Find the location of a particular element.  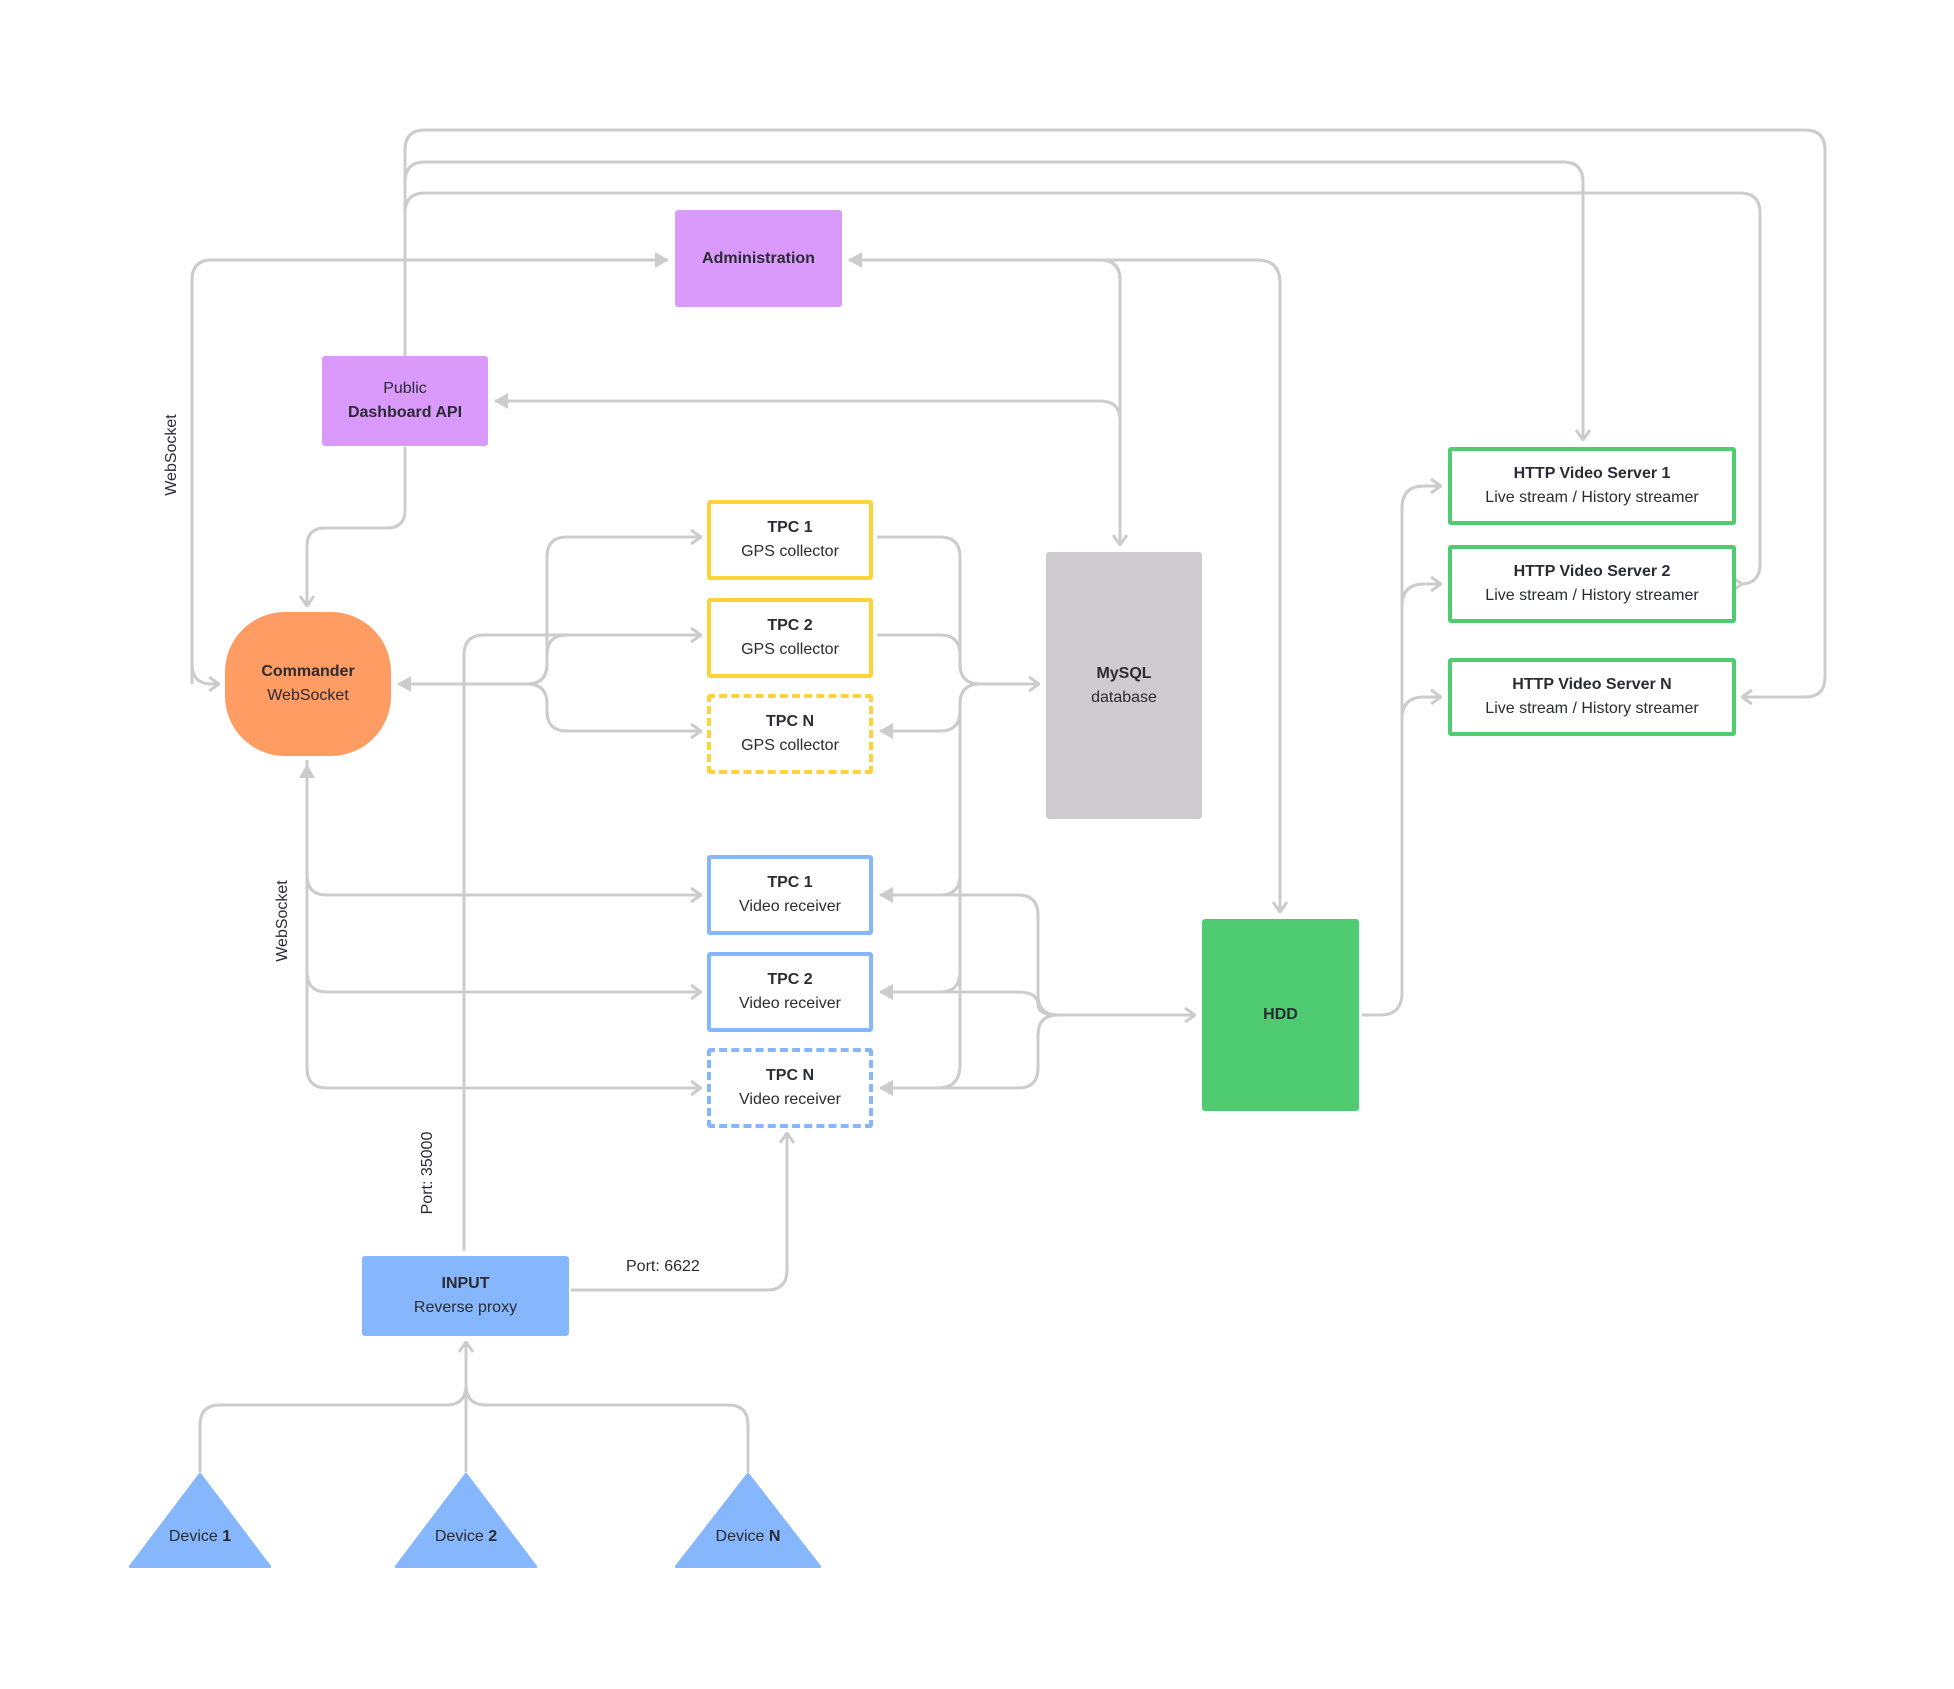

http2-subtitle: Live stream / History streamer is located at coordinates (1592, 595).